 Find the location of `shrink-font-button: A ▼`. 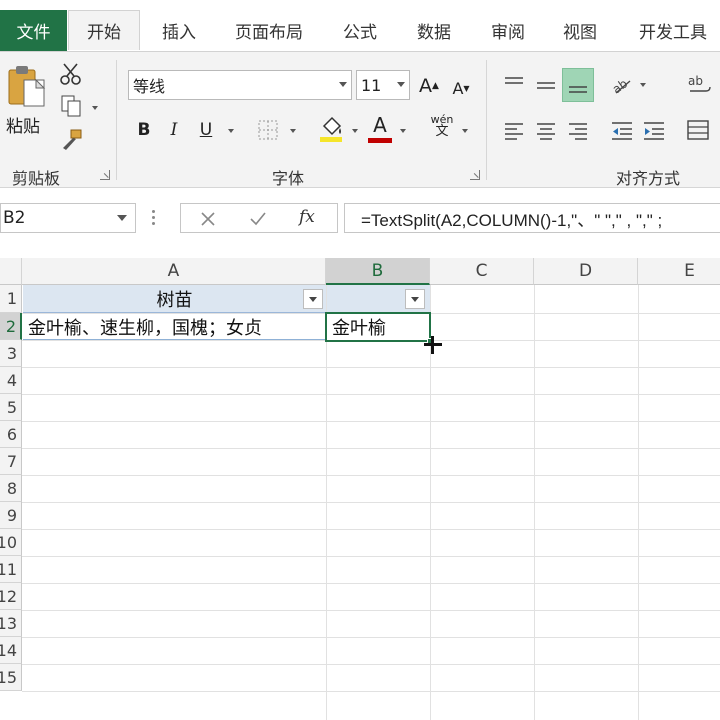

shrink-font-button: A ▼ is located at coordinates (461, 88).